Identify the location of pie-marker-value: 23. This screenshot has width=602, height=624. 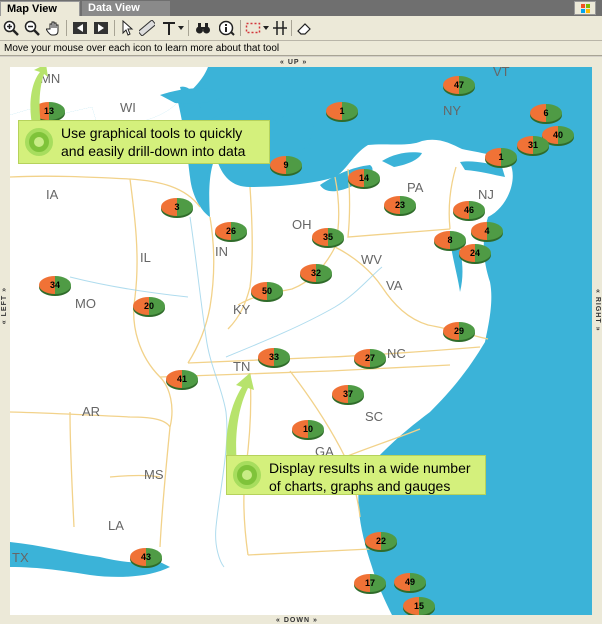
(399, 205).